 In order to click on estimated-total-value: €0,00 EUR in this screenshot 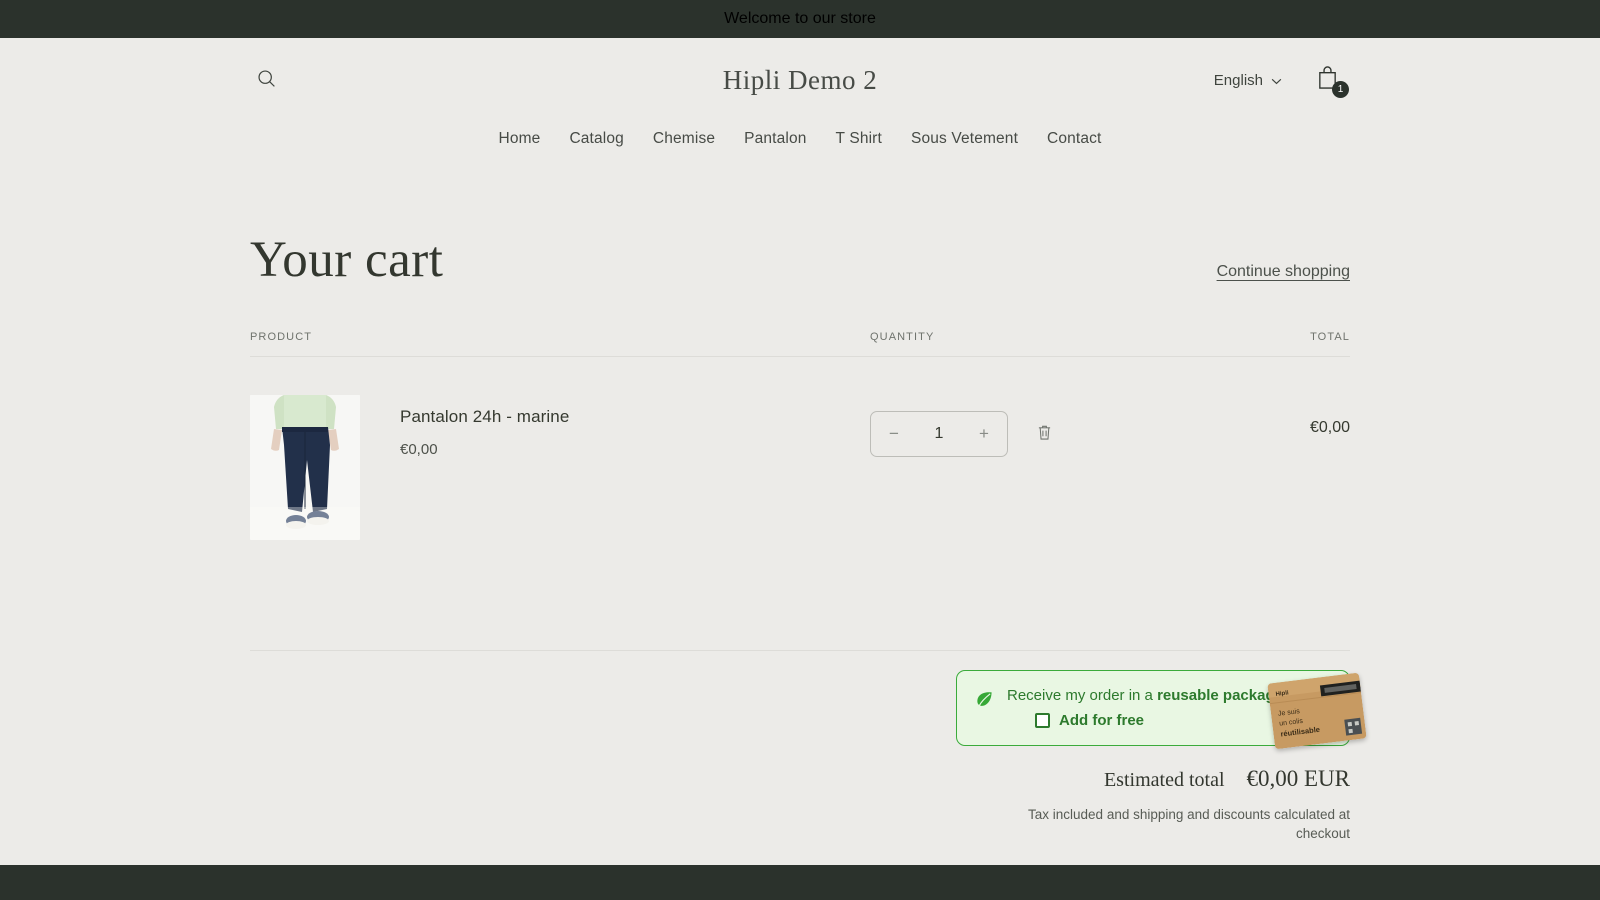, I will do `click(1298, 779)`.